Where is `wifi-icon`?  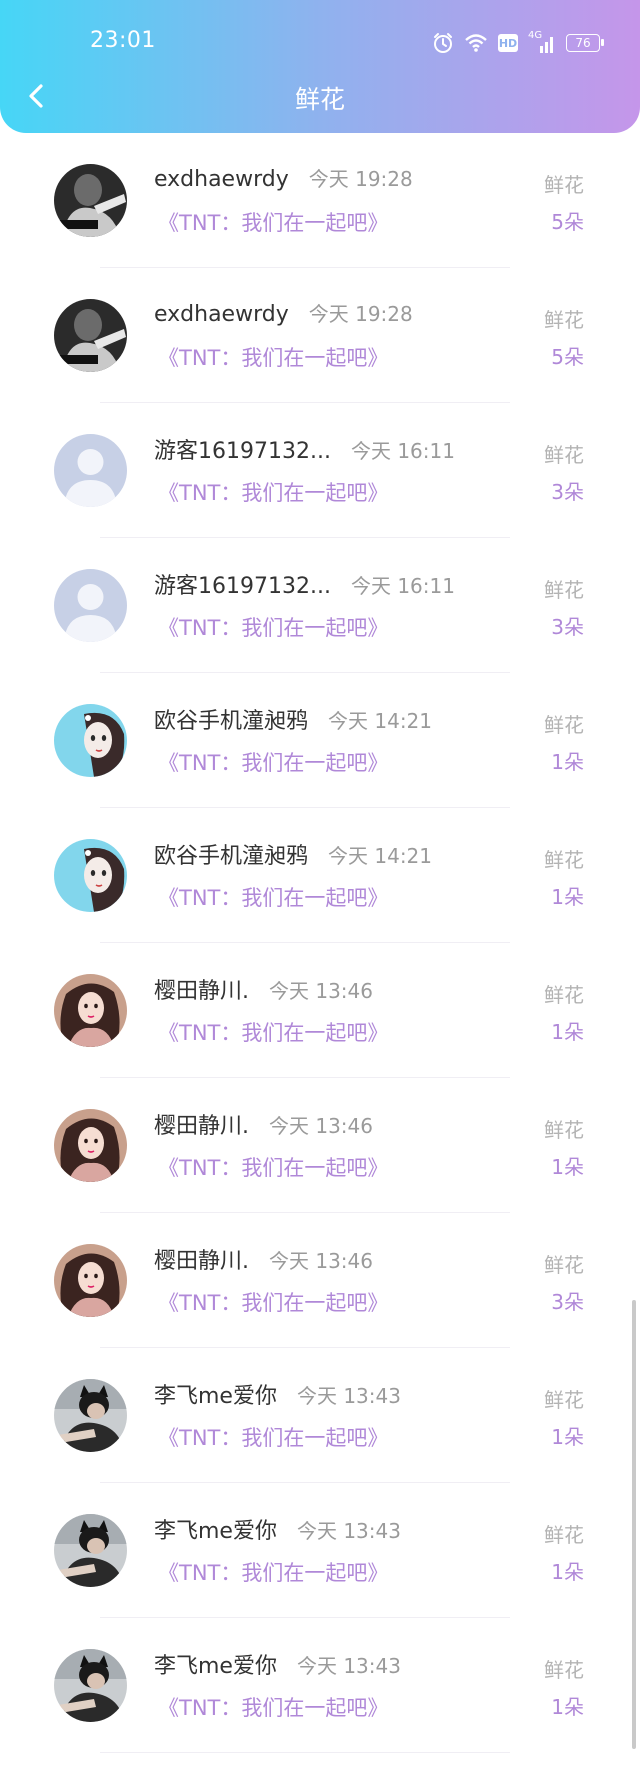 wifi-icon is located at coordinates (476, 43).